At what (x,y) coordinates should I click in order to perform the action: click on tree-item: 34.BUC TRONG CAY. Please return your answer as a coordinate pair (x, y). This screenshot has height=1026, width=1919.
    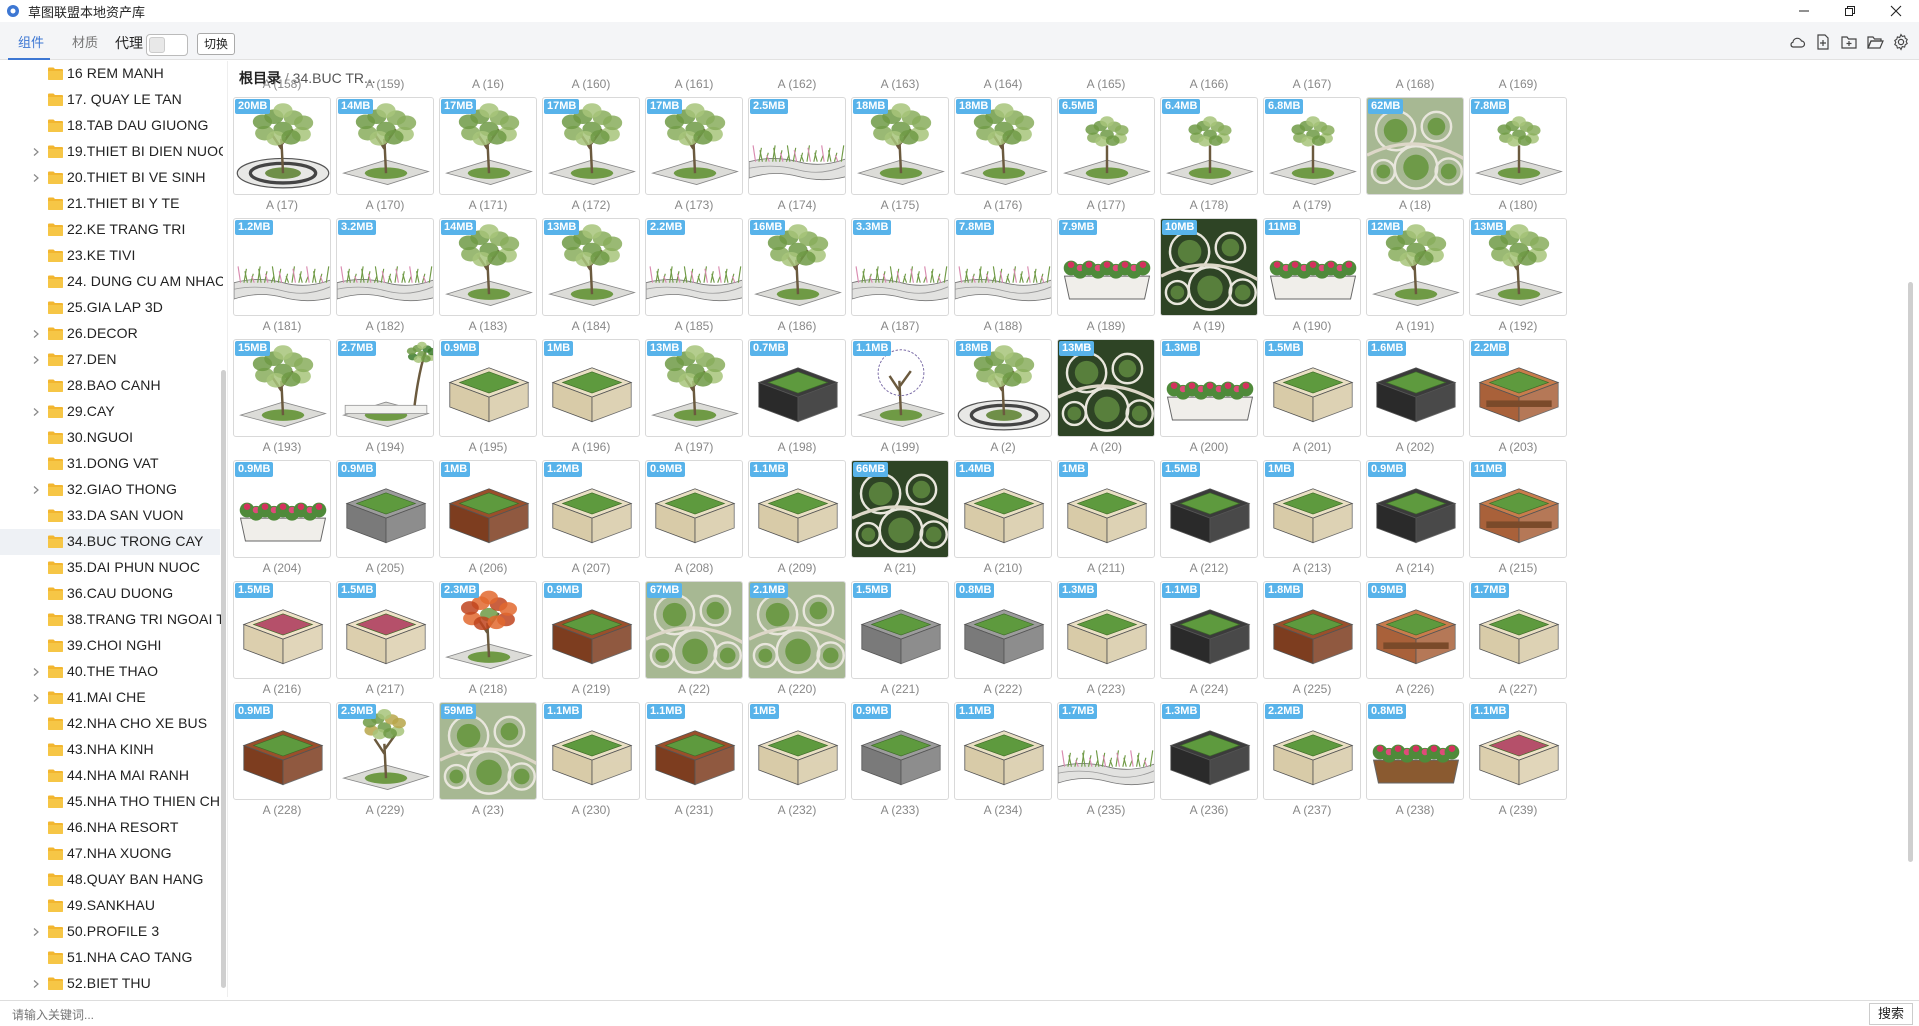
    Looking at the image, I should click on (110, 542).